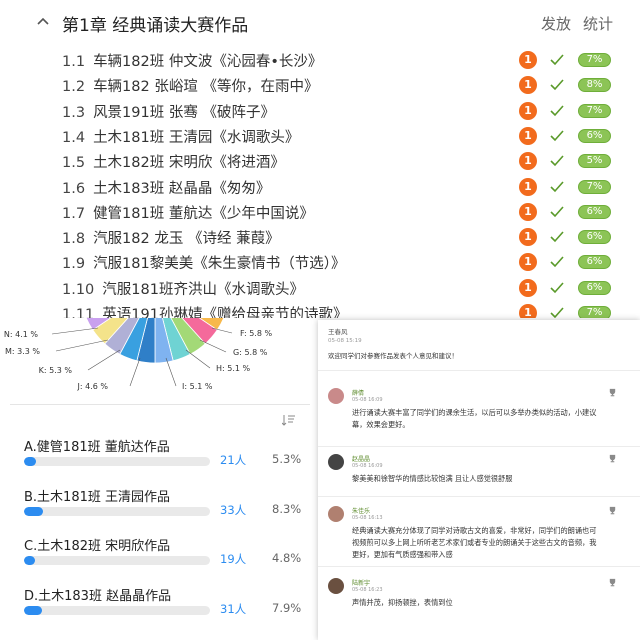 This screenshot has width=640, height=640. Describe the element at coordinates (189, 163) in the screenshot. I see `work-text: 土木182班 宋明欣《将进酒》` at that location.